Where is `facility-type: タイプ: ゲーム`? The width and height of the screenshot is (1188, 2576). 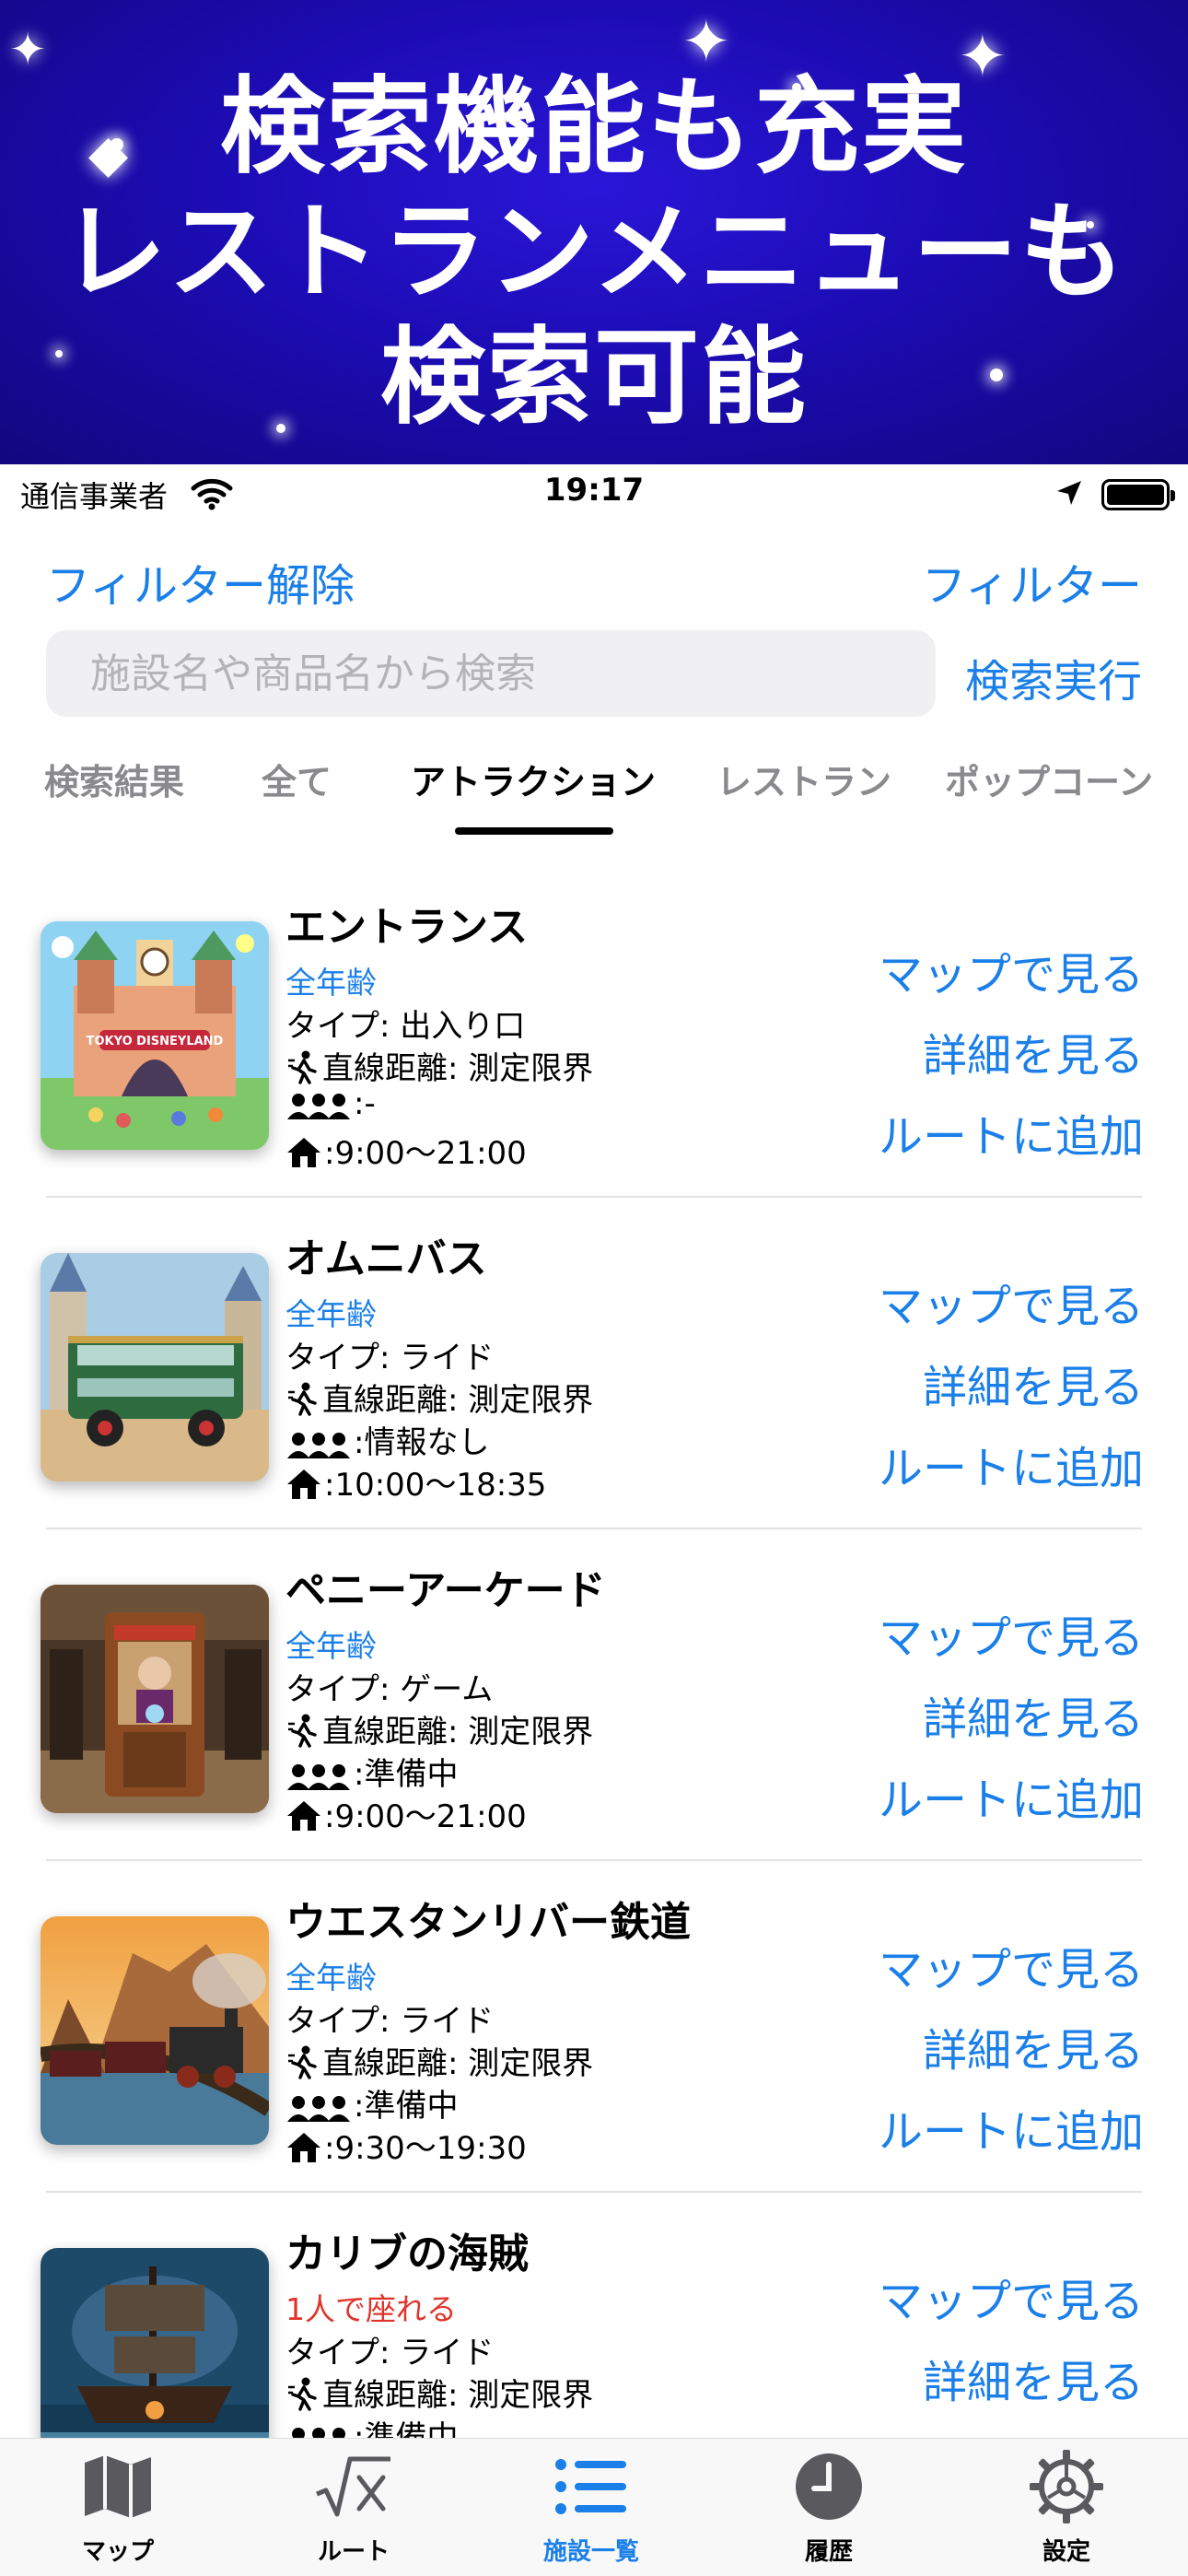 facility-type: タイプ: ゲーム is located at coordinates (389, 1689).